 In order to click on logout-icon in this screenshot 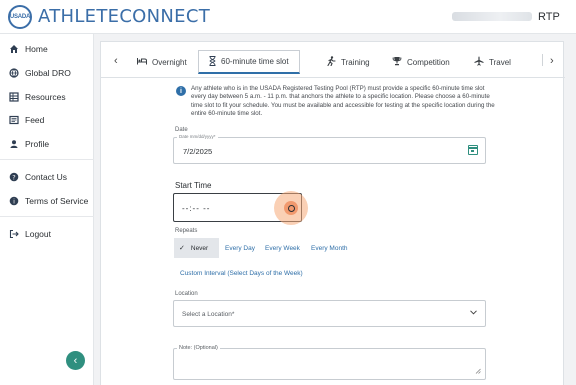, I will do `click(13, 234)`.